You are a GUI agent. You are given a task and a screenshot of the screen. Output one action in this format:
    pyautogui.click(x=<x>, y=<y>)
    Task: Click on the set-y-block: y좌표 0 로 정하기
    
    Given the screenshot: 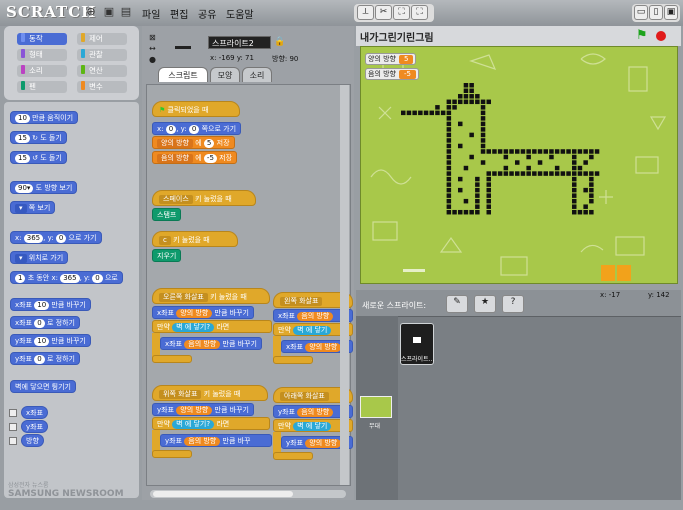 What is the action you would take?
    pyautogui.click(x=45, y=358)
    